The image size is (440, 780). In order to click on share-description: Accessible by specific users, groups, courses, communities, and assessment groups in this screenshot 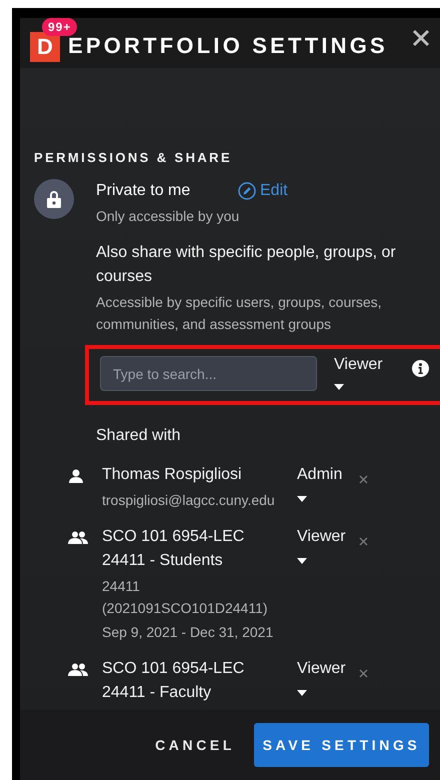, I will do `click(239, 313)`.